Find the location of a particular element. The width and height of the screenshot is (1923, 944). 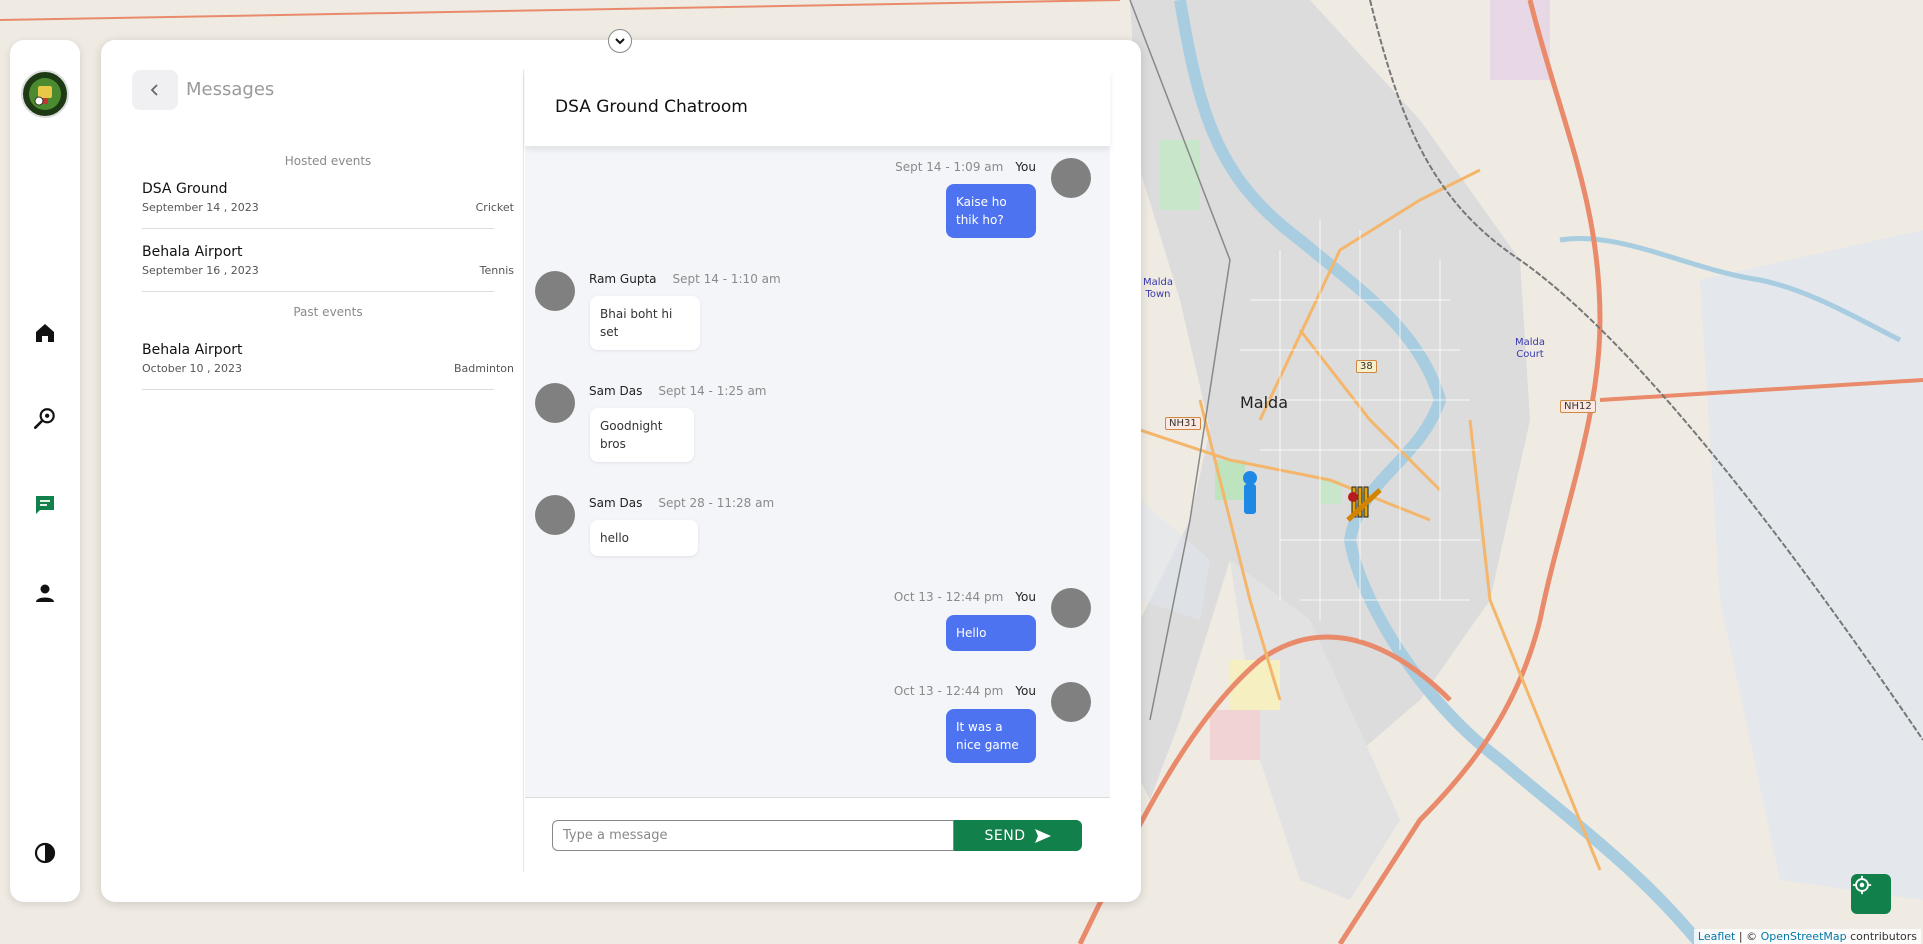

contrast-icon is located at coordinates (45, 853).